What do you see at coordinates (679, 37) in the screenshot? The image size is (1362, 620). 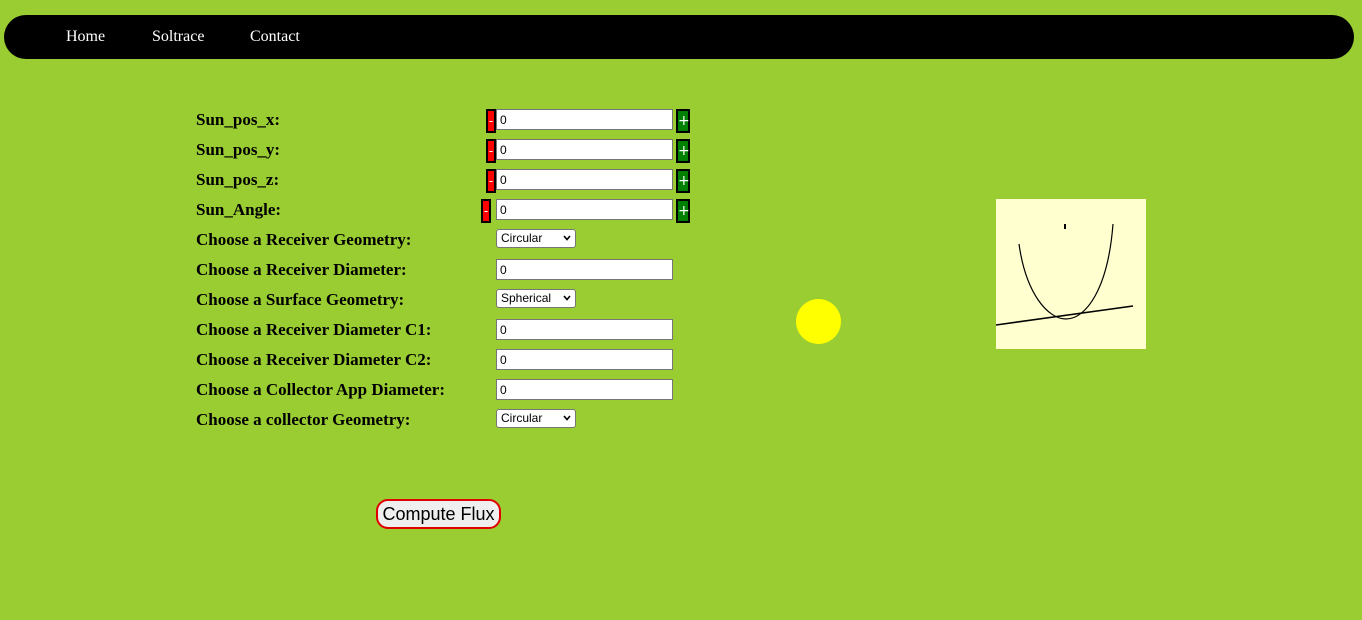 I see `navbar: Home Soltrace Contact` at bounding box center [679, 37].